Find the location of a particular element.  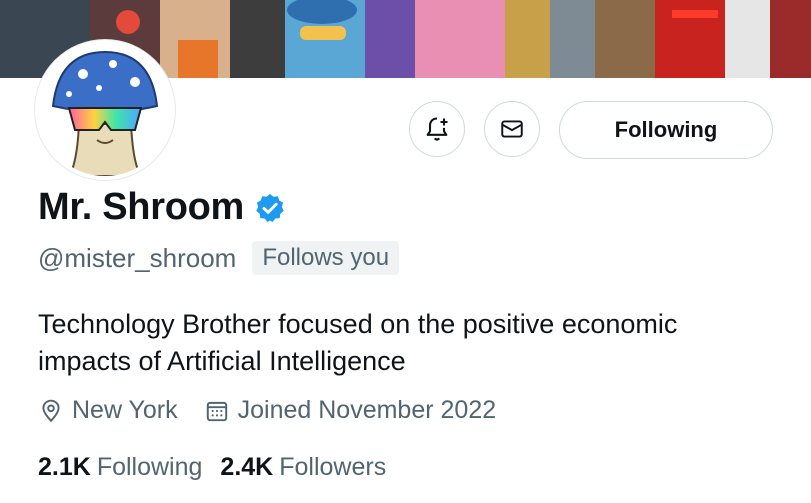

mushroom-avatar-image is located at coordinates (105, 110).